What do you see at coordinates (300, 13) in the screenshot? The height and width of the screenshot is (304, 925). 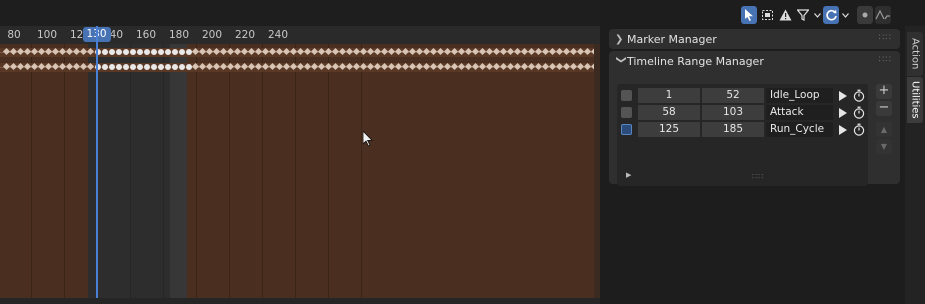 I see `timeline-header` at bounding box center [300, 13].